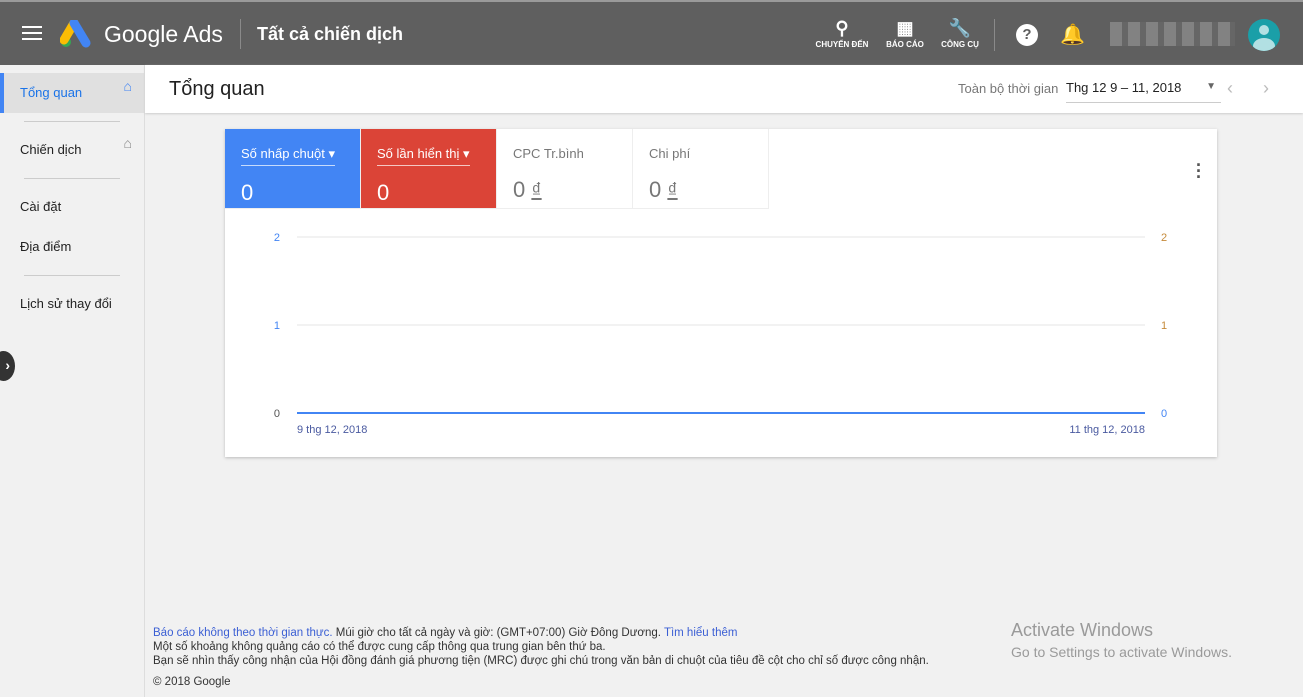  What do you see at coordinates (192, 682) in the screenshot?
I see `copyright: © 2018 Google` at bounding box center [192, 682].